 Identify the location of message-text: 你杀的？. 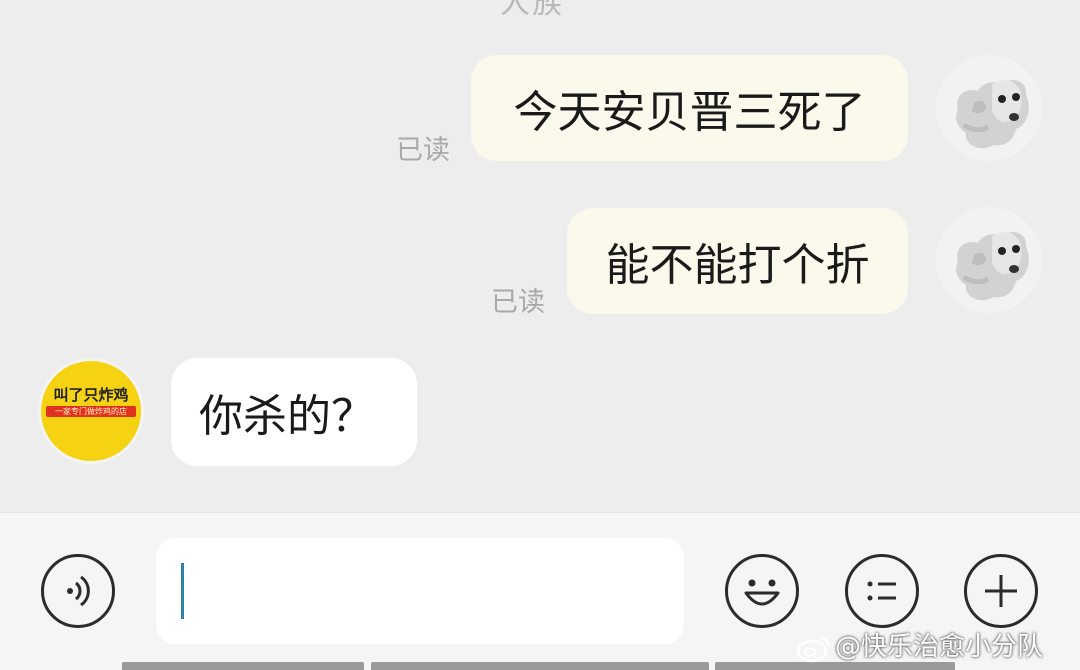
(287, 416).